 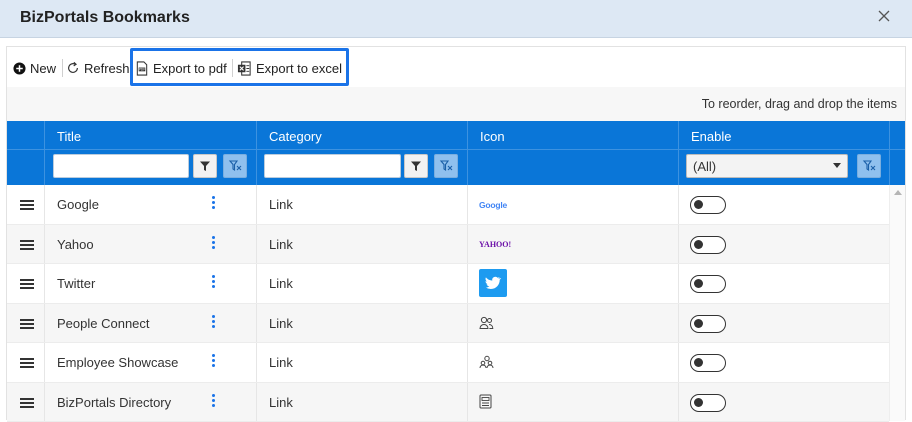 What do you see at coordinates (361, 153) in the screenshot?
I see `column-header-category: Category` at bounding box center [361, 153].